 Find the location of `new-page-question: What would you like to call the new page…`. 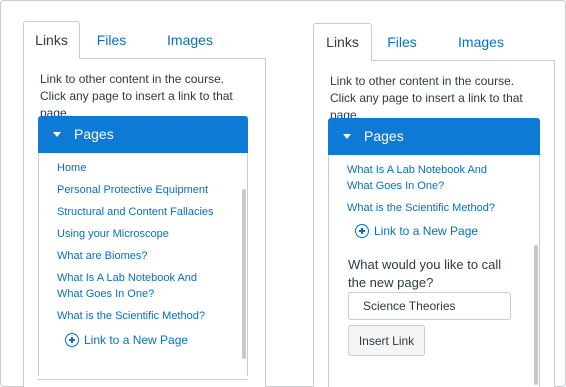

new-page-question: What would you like to call the new page… is located at coordinates (425, 273).